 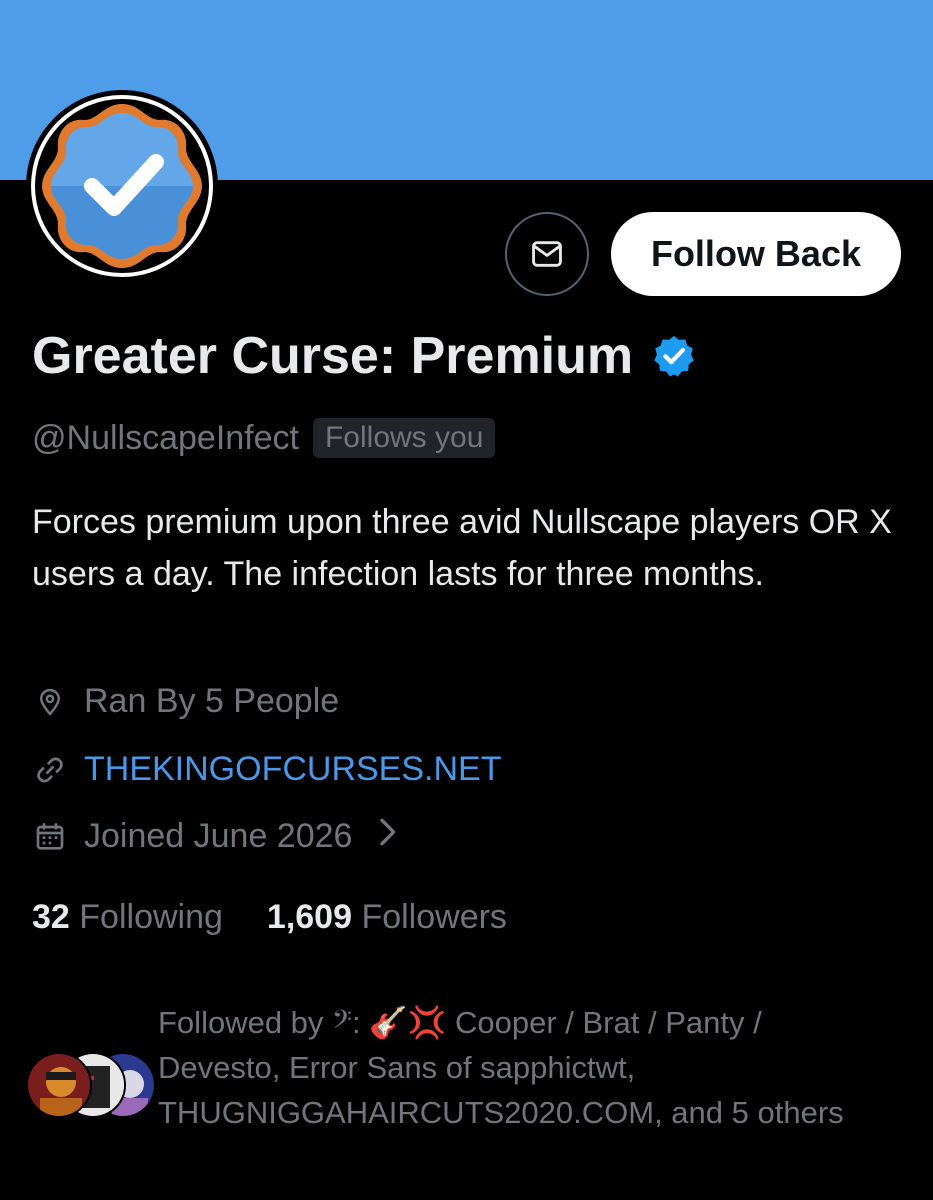 I want to click on display-name-text: Greater Curse: Premium, so click(x=333, y=356).